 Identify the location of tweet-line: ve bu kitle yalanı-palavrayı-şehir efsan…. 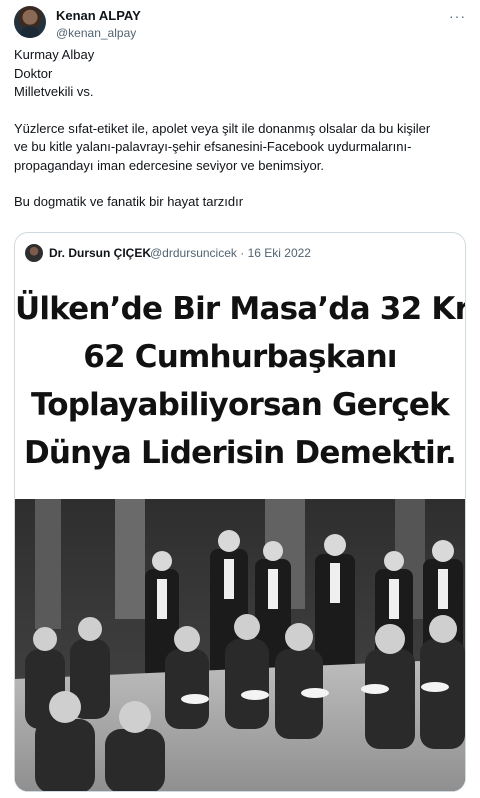
(213, 146).